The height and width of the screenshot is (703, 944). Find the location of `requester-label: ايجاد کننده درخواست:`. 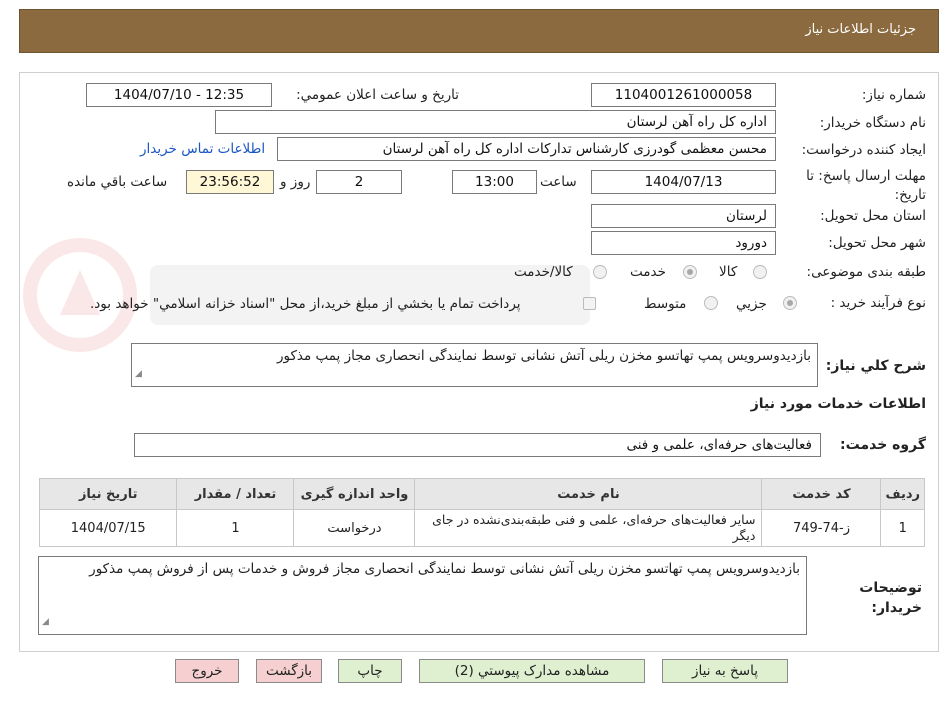

requester-label: ايجاد کننده درخواست: is located at coordinates (863, 150).